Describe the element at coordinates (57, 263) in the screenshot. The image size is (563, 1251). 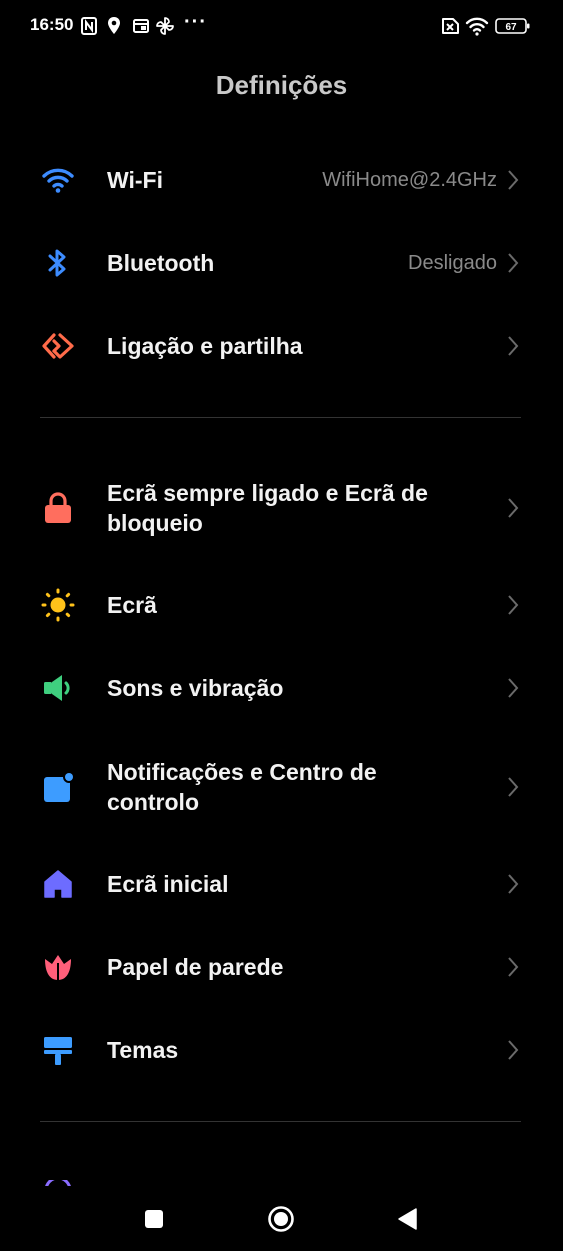
I see `bluetooth-icon` at that location.